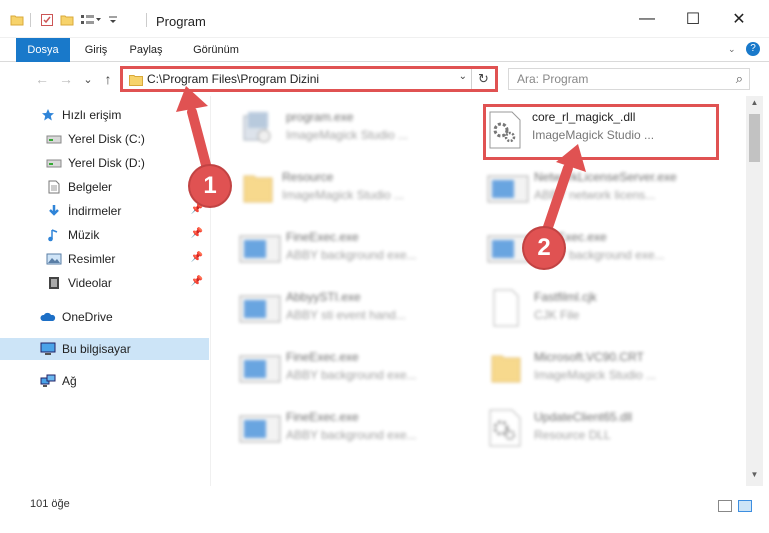 The image size is (769, 533). What do you see at coordinates (104, 187) in the screenshot?
I see `sidebar-item-documents: Belgeler` at bounding box center [104, 187].